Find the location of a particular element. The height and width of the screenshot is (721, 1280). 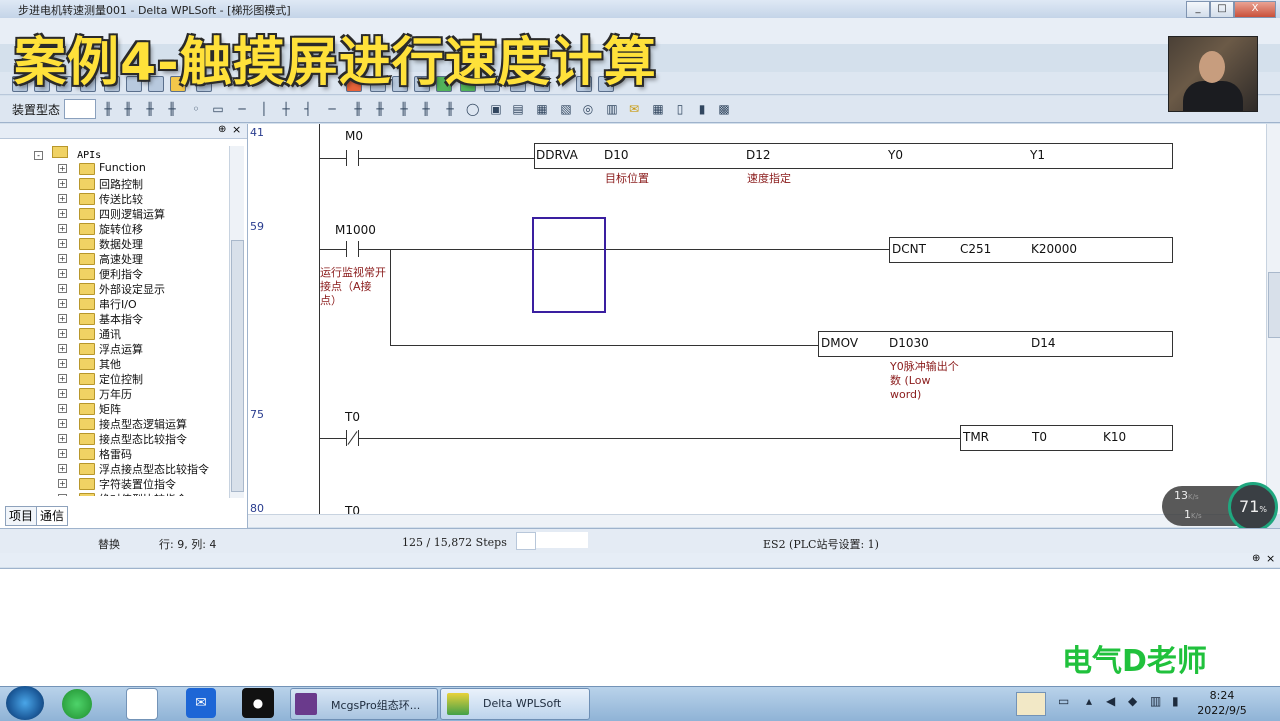

coil-out-icon: ◯ is located at coordinates (472, 109).